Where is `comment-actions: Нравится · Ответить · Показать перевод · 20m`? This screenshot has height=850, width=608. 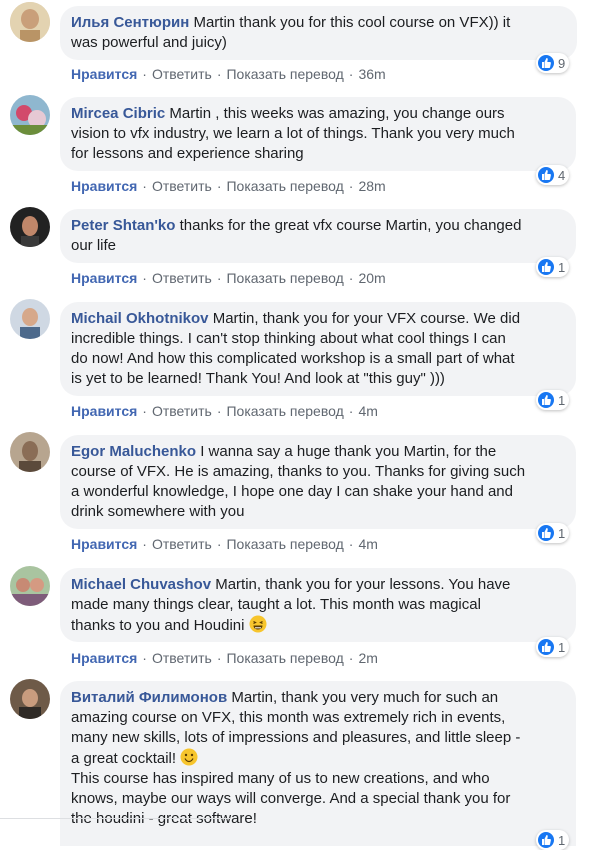 comment-actions: Нравится · Ответить · Показать перевод · 20m is located at coordinates (228, 278).